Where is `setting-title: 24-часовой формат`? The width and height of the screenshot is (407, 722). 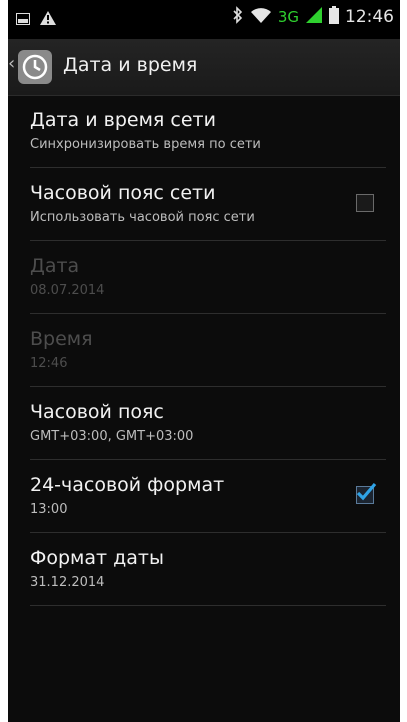 setting-title: 24-часовой формат is located at coordinates (127, 485).